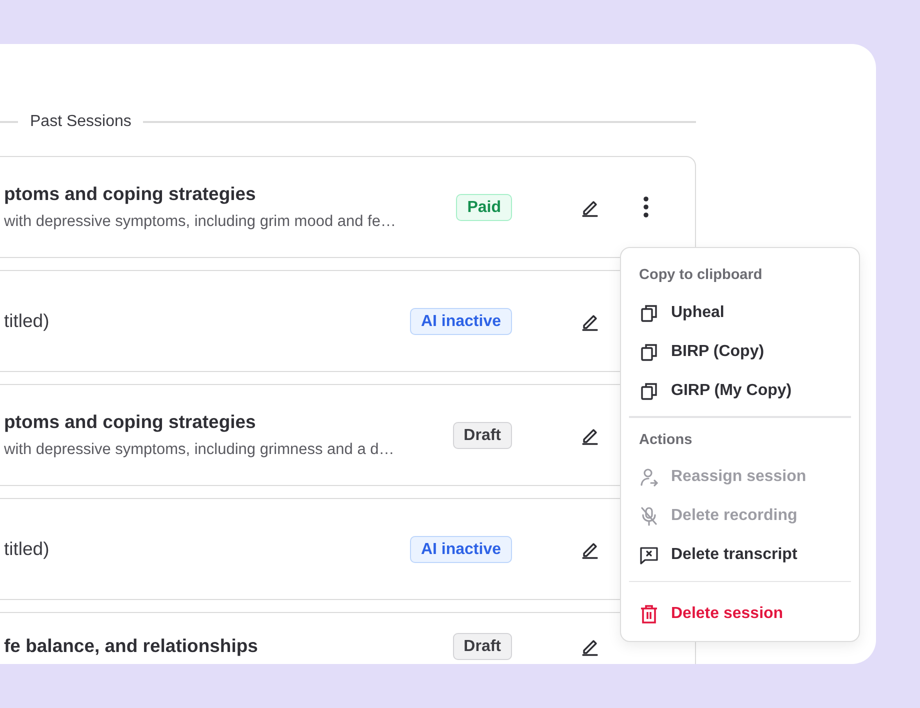  I want to click on kebab-icon, so click(646, 207).